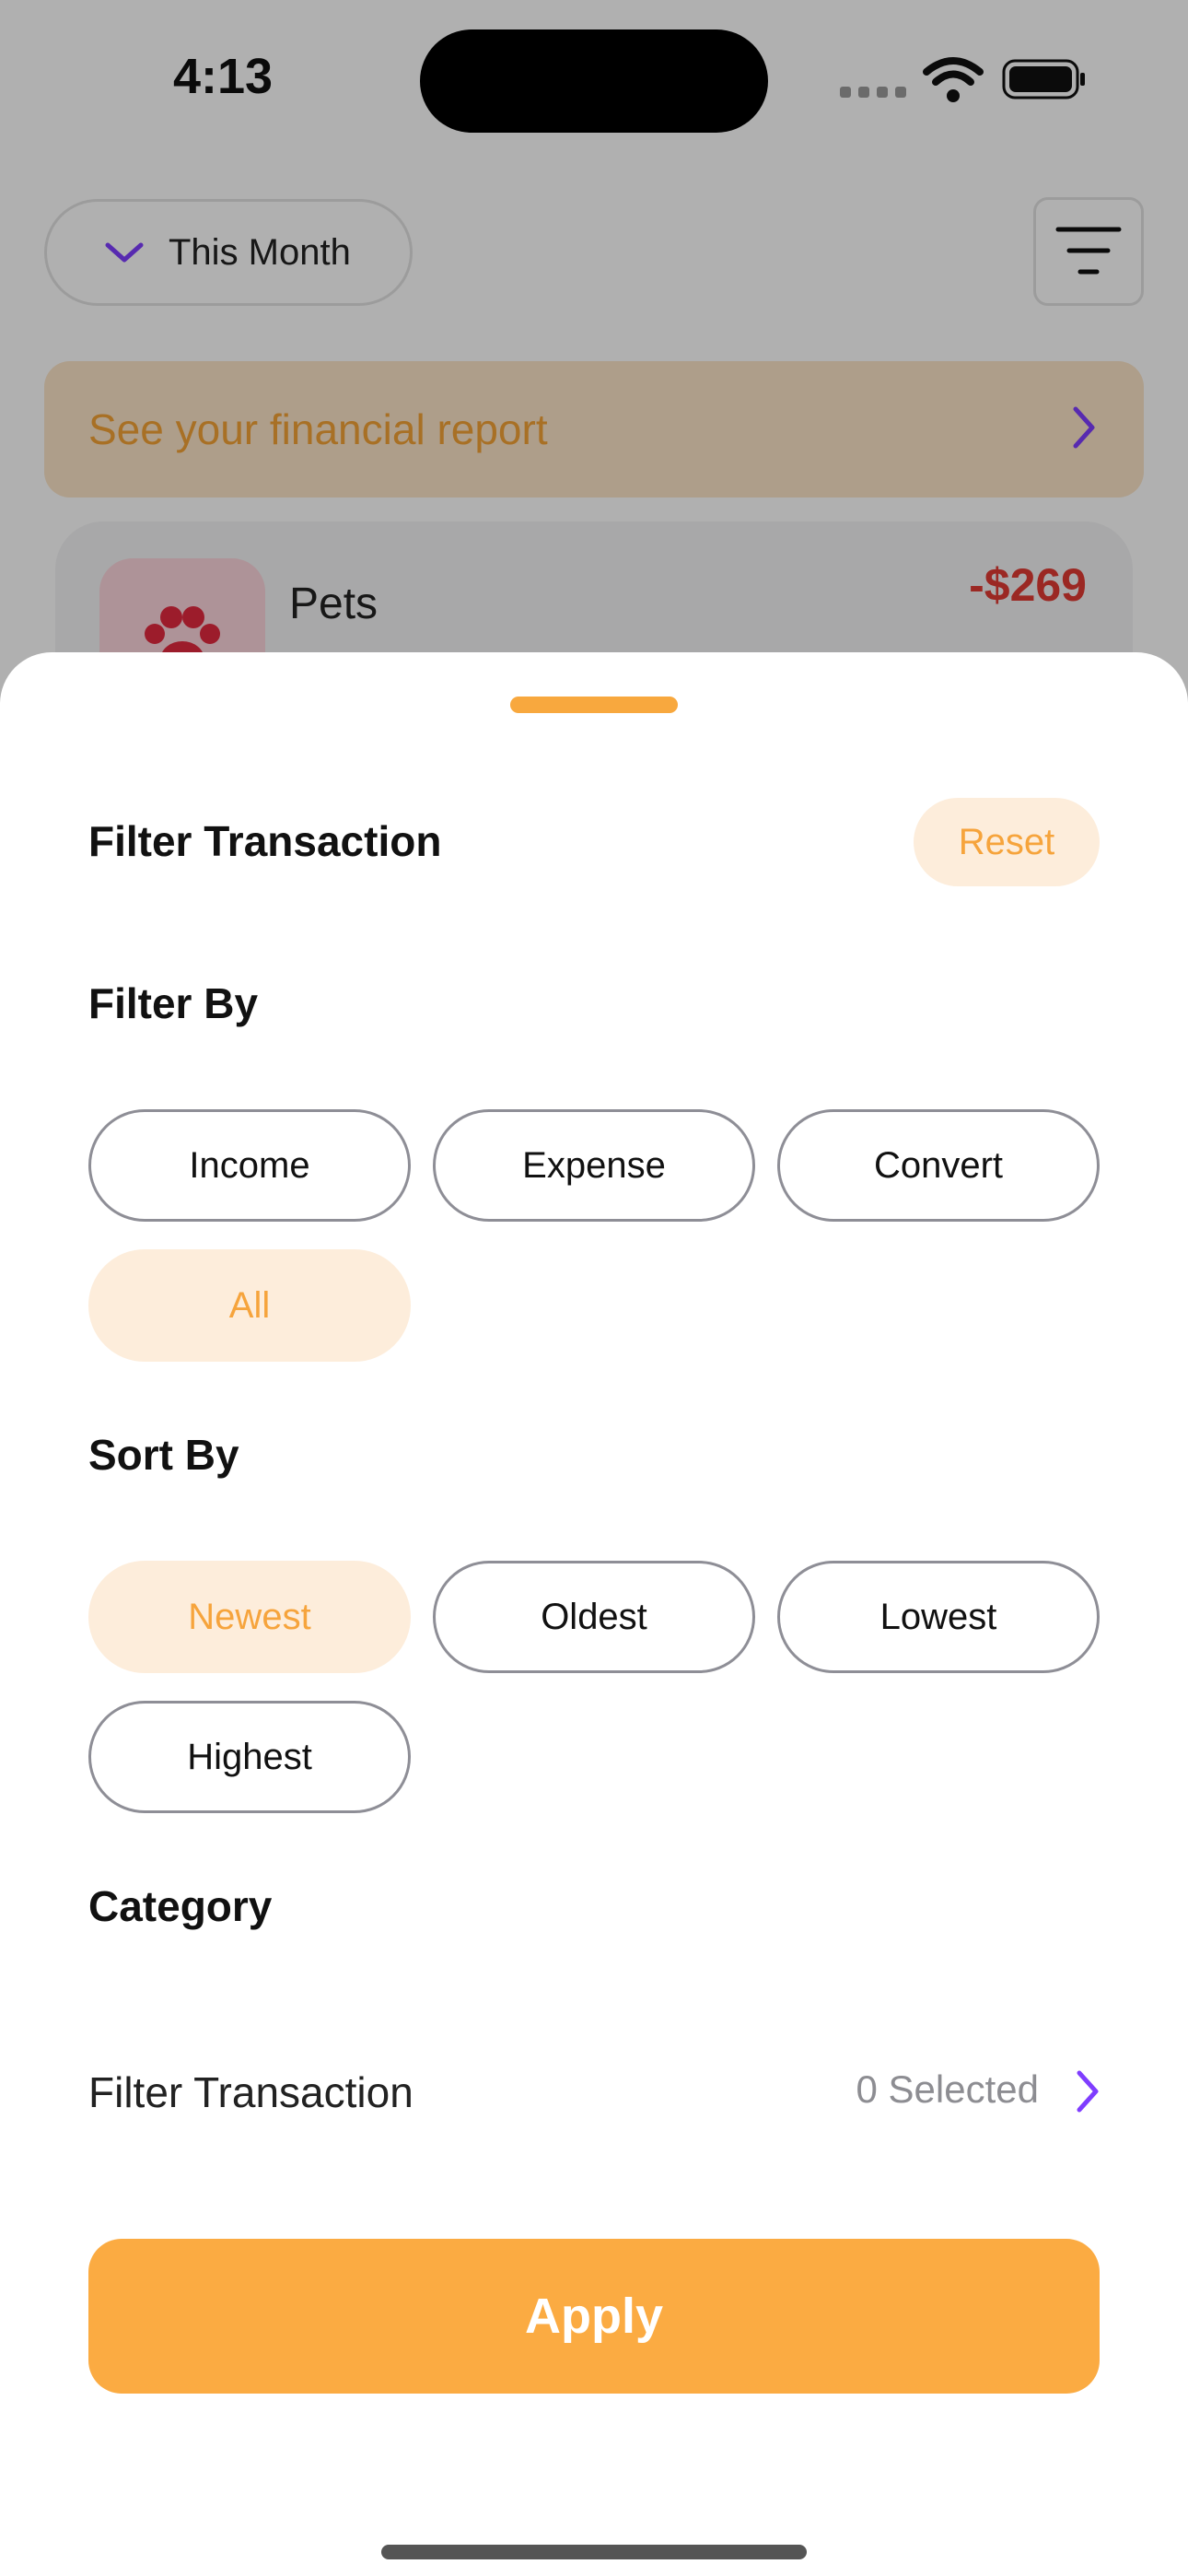 Image resolution: width=1188 pixels, height=2576 pixels. What do you see at coordinates (1088, 2091) in the screenshot?
I see `chevron-right-icon` at bounding box center [1088, 2091].